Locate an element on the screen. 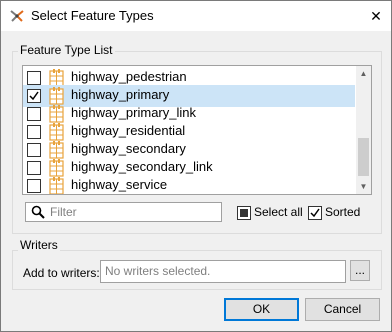  scroll-up-button: ▲ is located at coordinates (363, 73).